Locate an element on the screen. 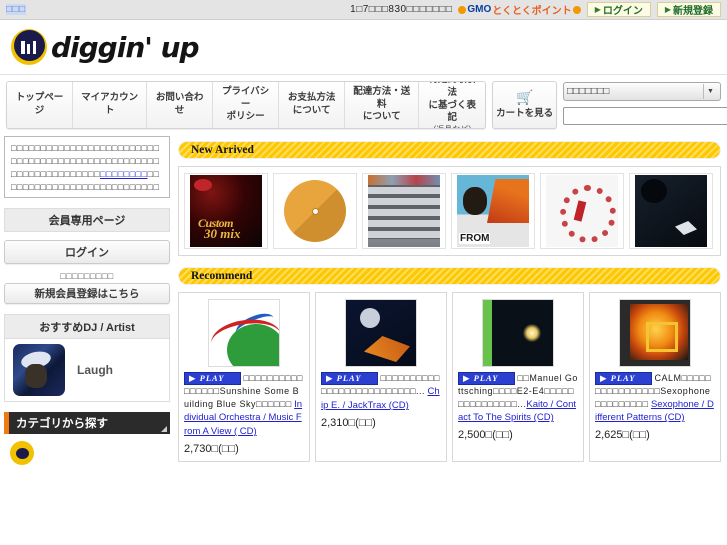 The width and height of the screenshot is (727, 545). category-bullet-icon is located at coordinates (22, 453).